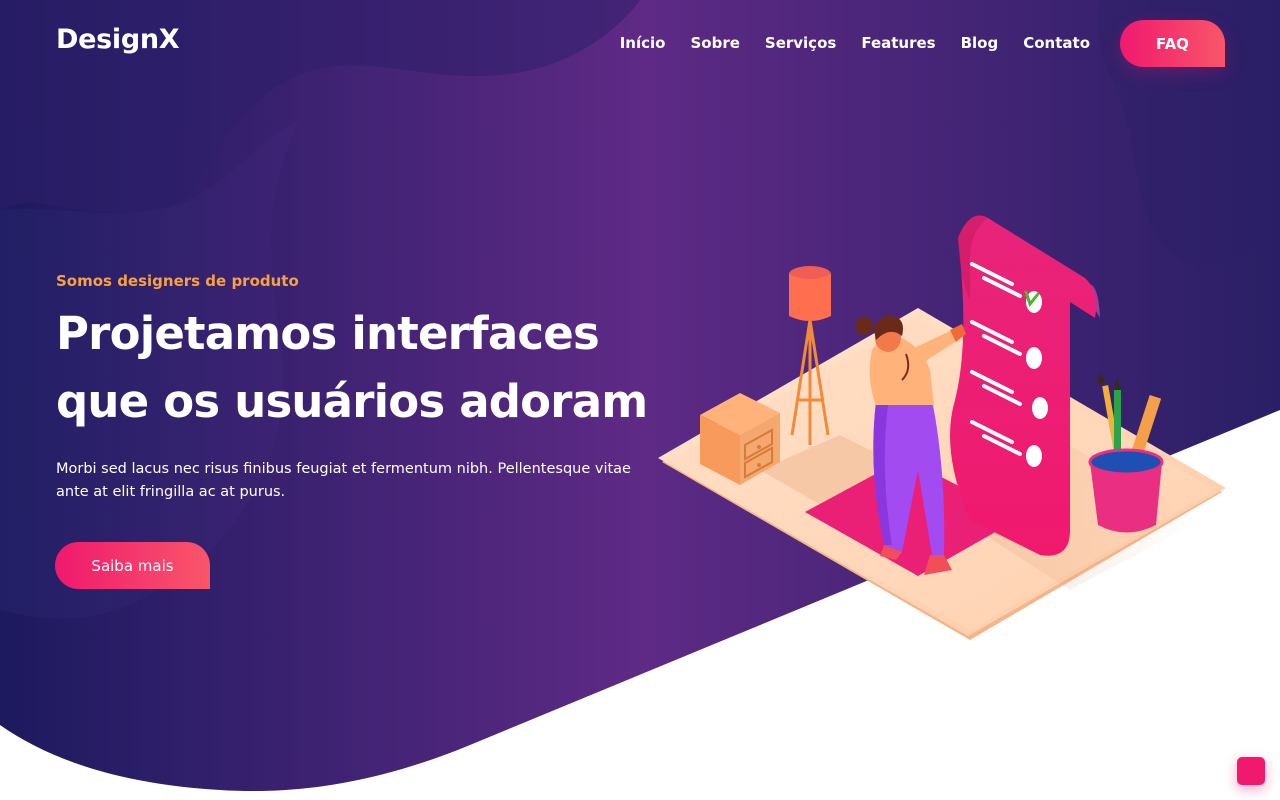 The image size is (1280, 800). I want to click on nav-item: Features, so click(898, 42).